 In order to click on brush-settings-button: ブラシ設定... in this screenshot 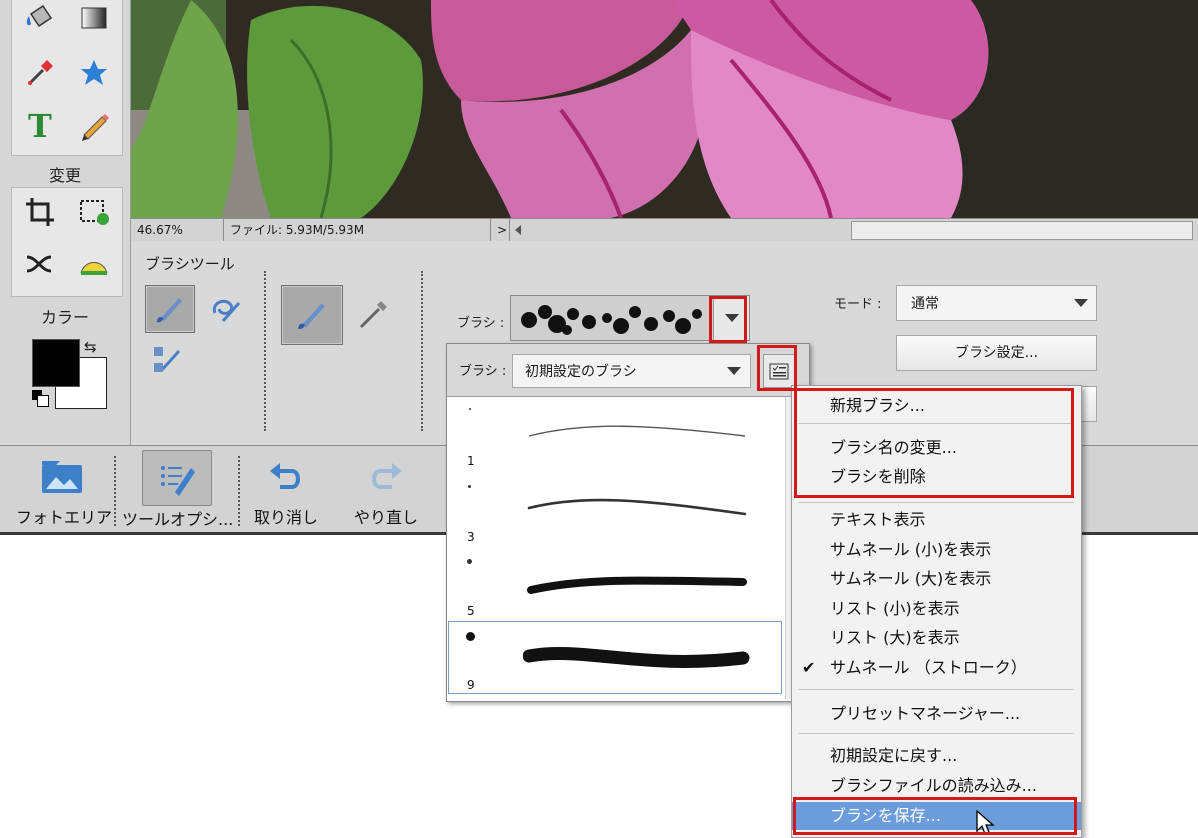, I will do `click(996, 353)`.